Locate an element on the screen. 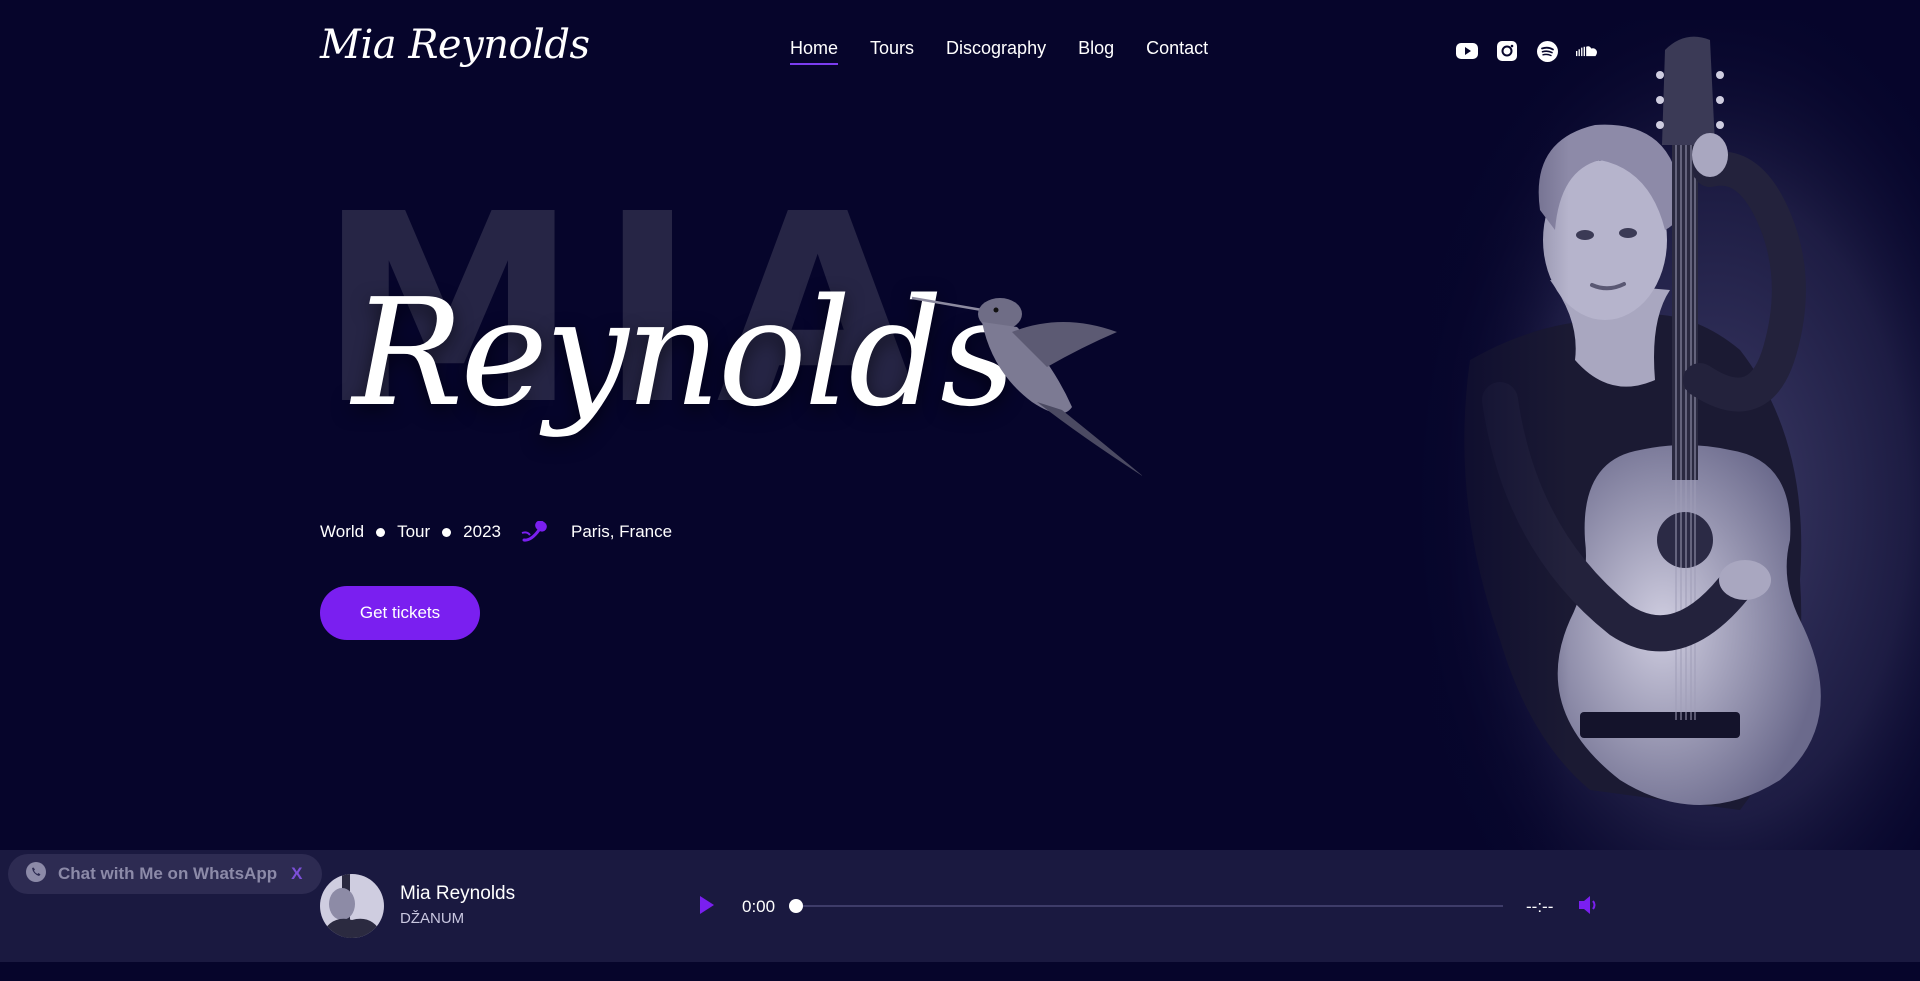 The width and height of the screenshot is (1920, 981). main-nav: Home Tours Discography Blog Contact is located at coordinates (999, 51).